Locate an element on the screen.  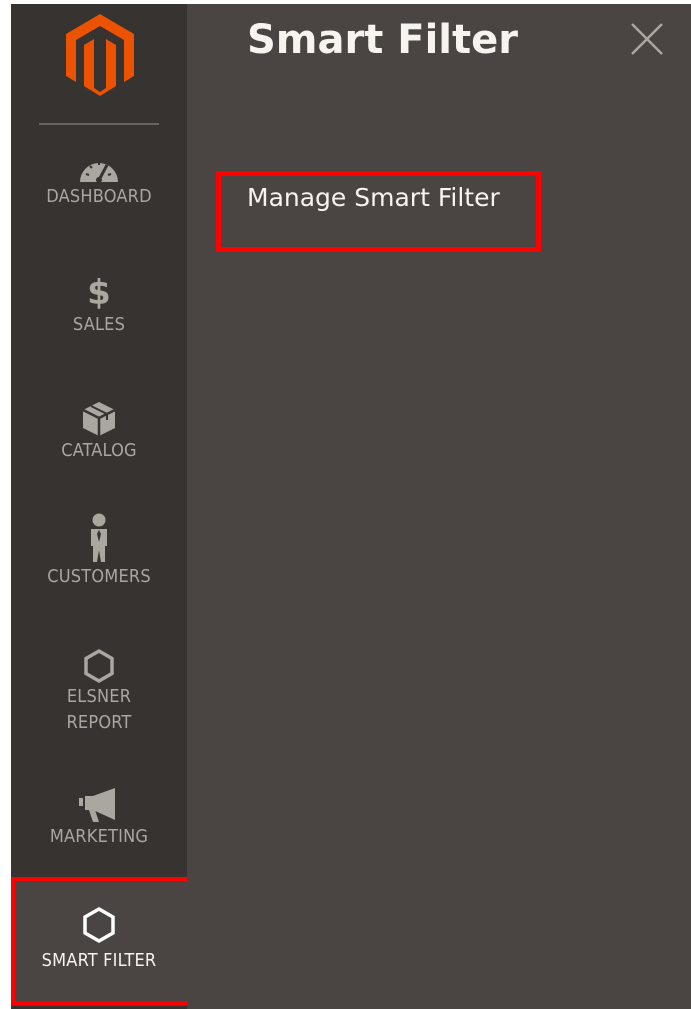
active-item-underline is located at coordinates (103, 1003).